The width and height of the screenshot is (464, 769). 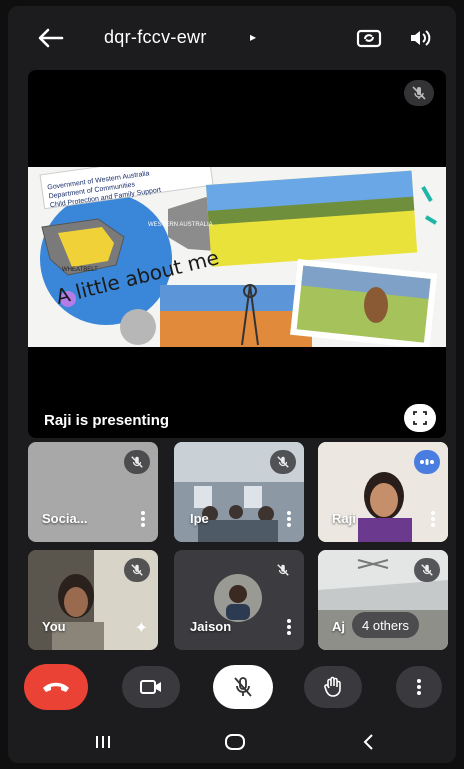 I want to click on more-options-button, so click(x=419, y=687).